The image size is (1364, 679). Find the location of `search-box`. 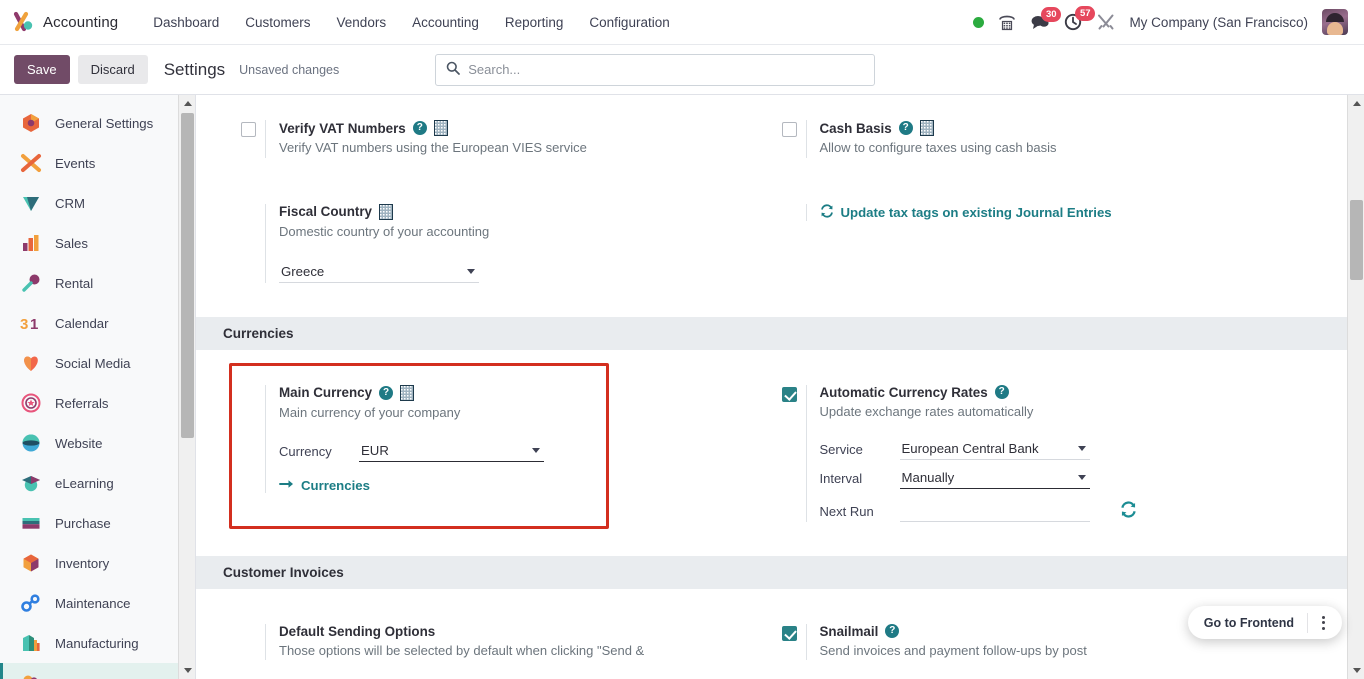

search-box is located at coordinates (655, 69).